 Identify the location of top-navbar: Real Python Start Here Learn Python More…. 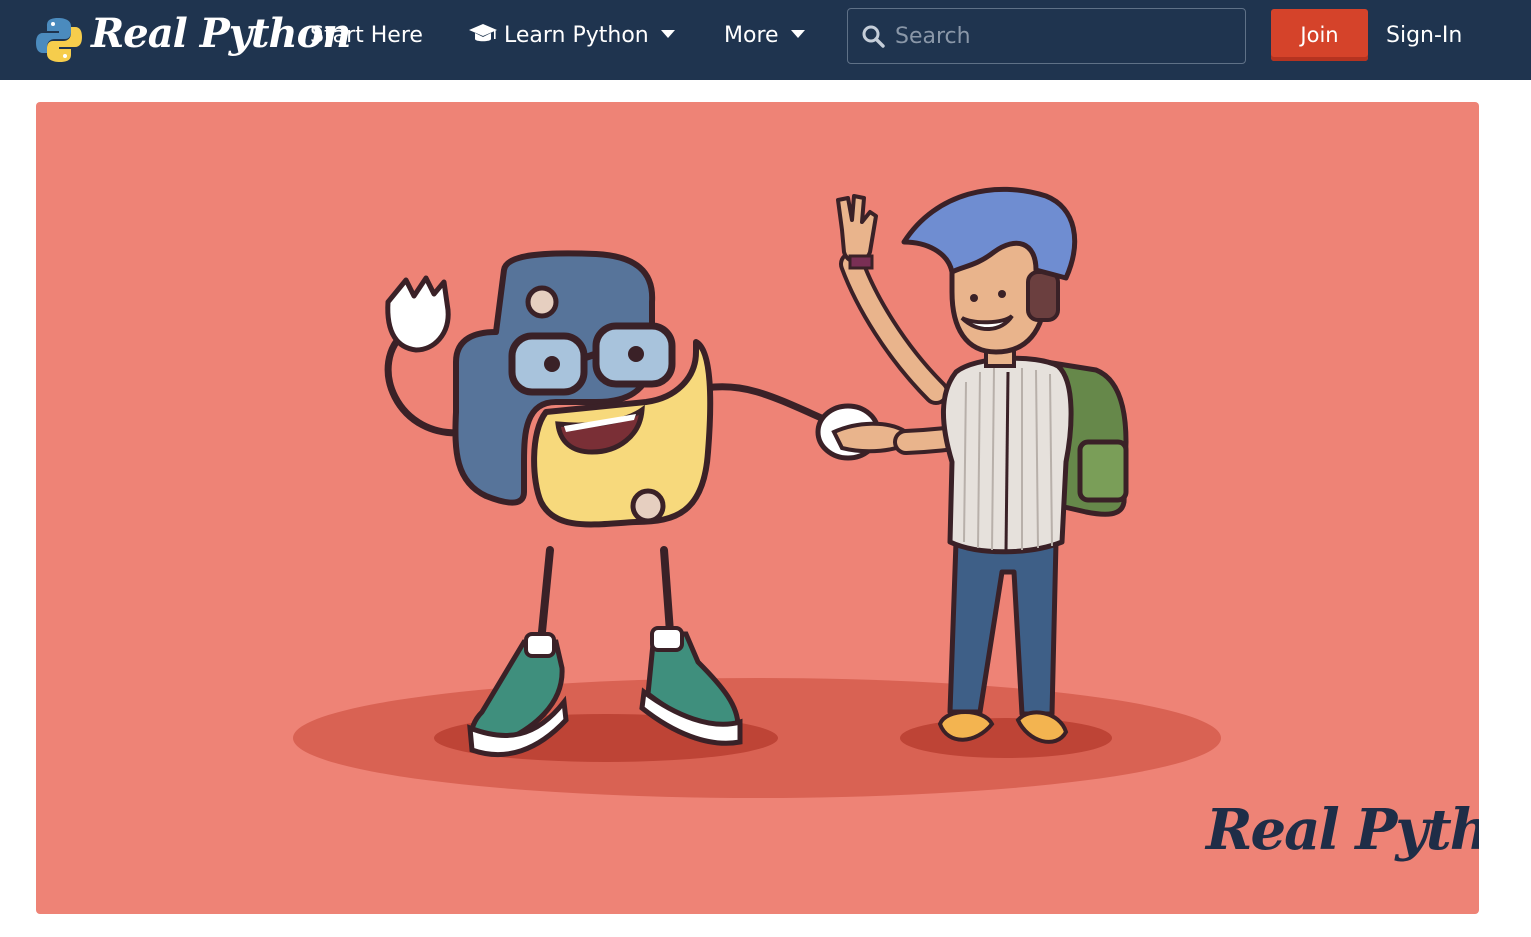
(765, 40).